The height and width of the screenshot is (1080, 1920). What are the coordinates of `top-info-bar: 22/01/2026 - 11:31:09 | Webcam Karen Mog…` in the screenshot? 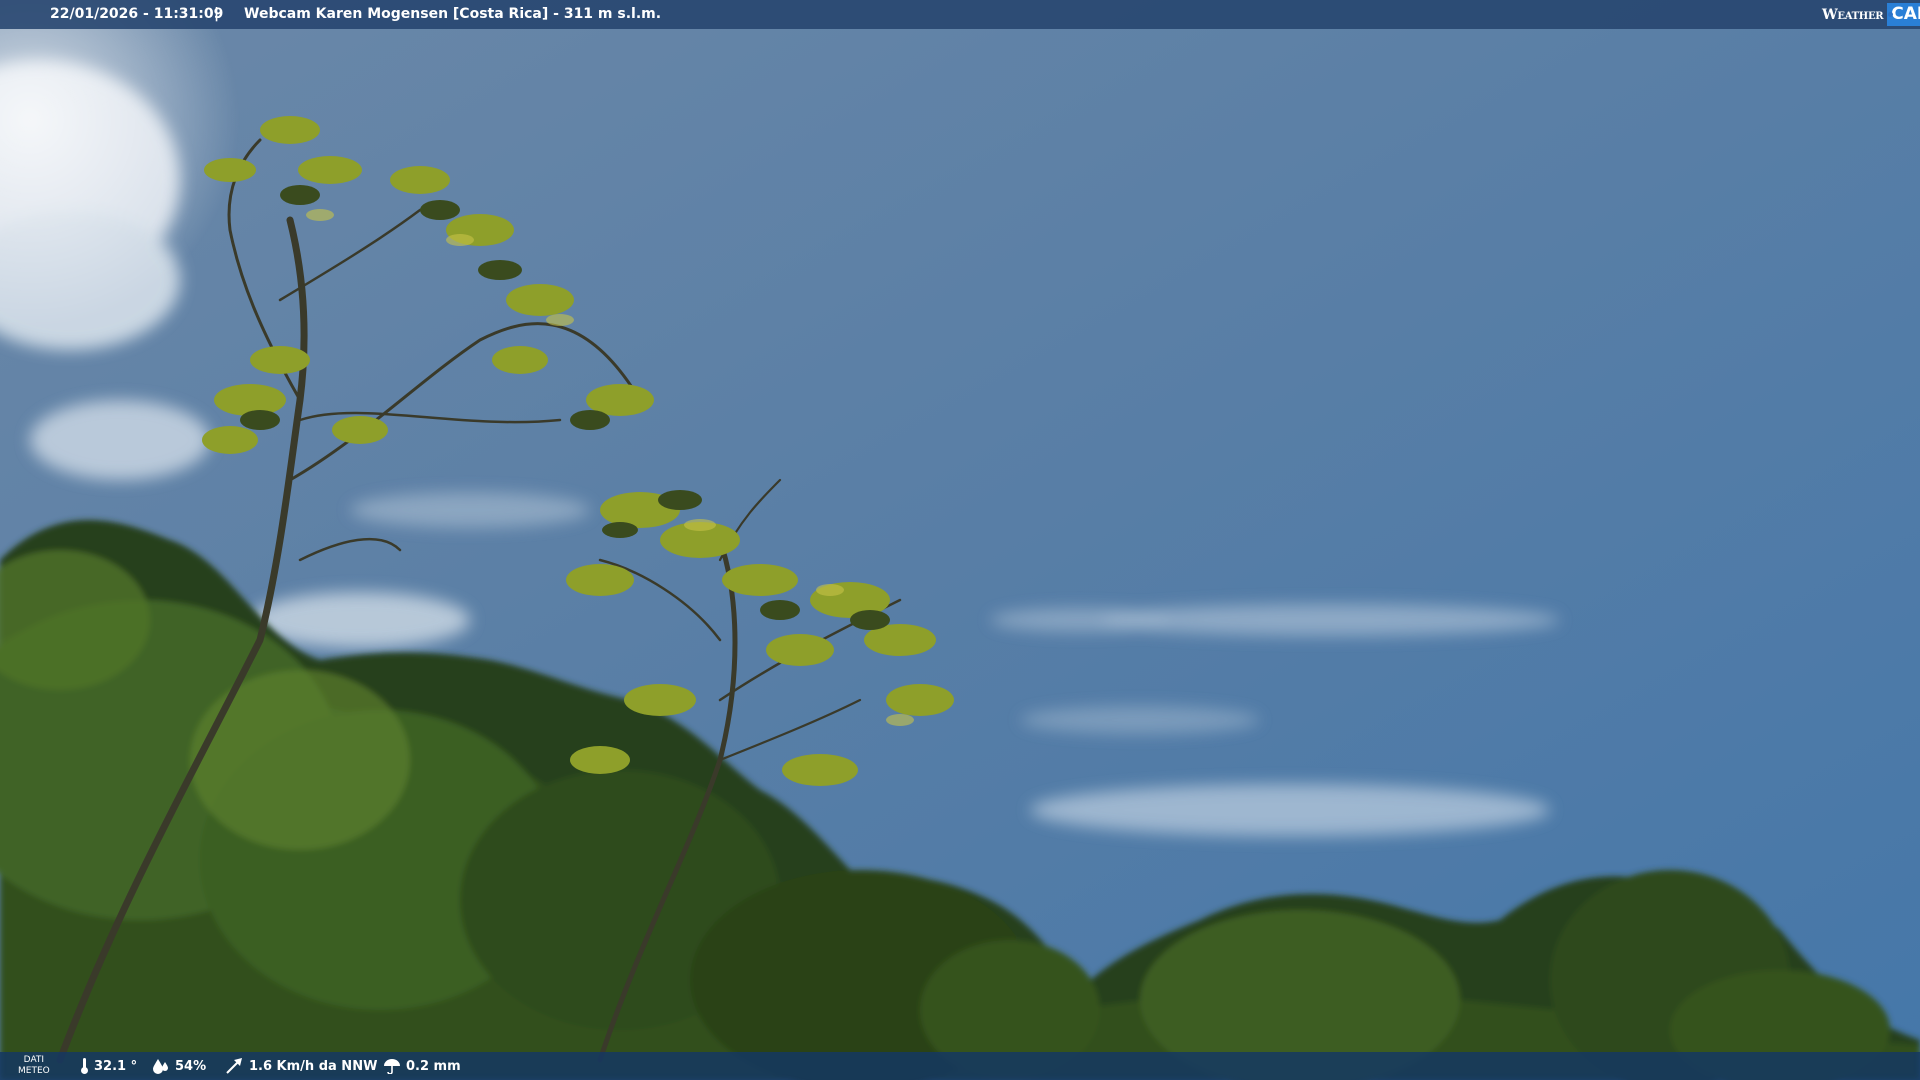 It's located at (960, 14).